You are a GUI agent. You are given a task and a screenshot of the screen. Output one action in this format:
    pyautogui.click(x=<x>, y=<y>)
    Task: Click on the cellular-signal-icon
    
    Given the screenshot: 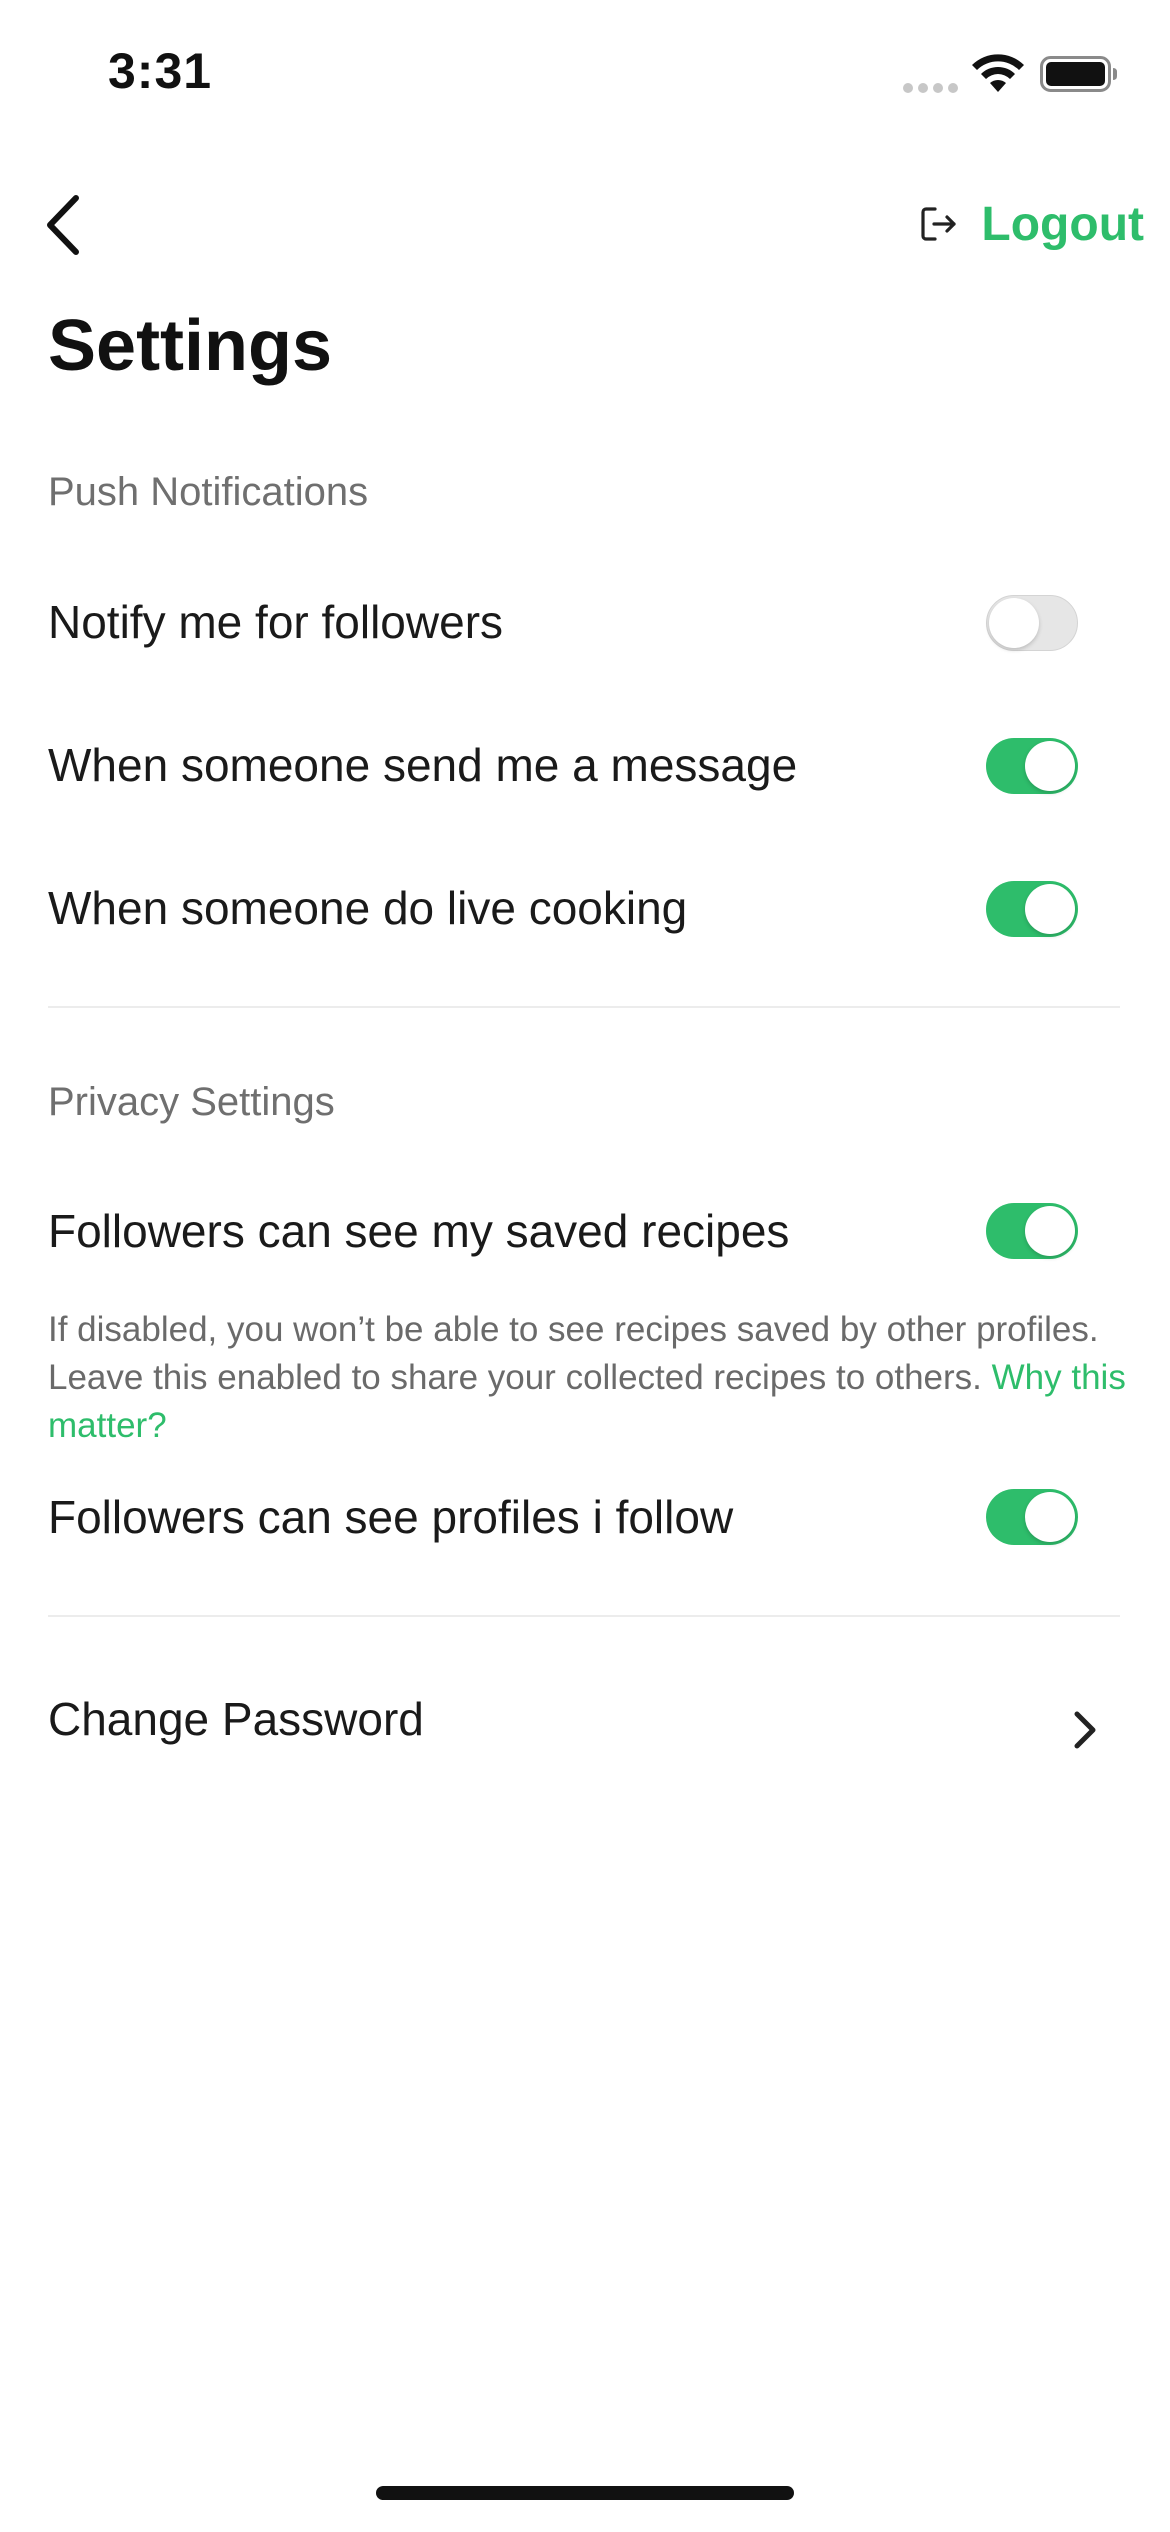 What is the action you would take?
    pyautogui.click(x=930, y=88)
    